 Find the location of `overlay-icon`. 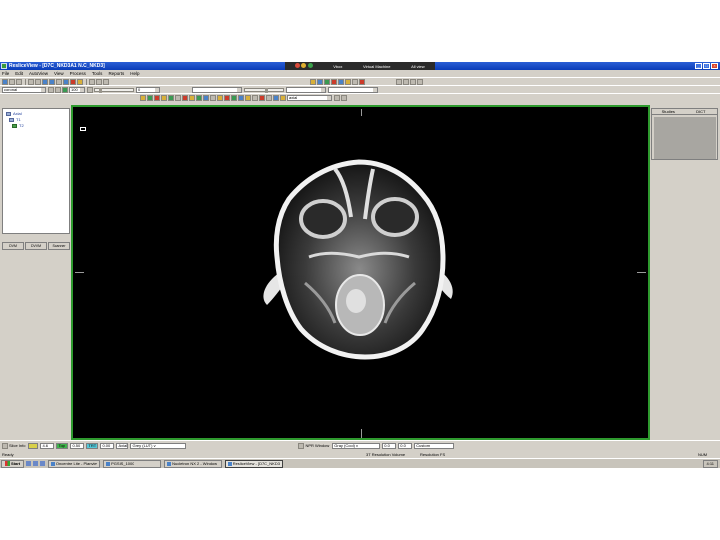

overlay-icon is located at coordinates (348, 81).